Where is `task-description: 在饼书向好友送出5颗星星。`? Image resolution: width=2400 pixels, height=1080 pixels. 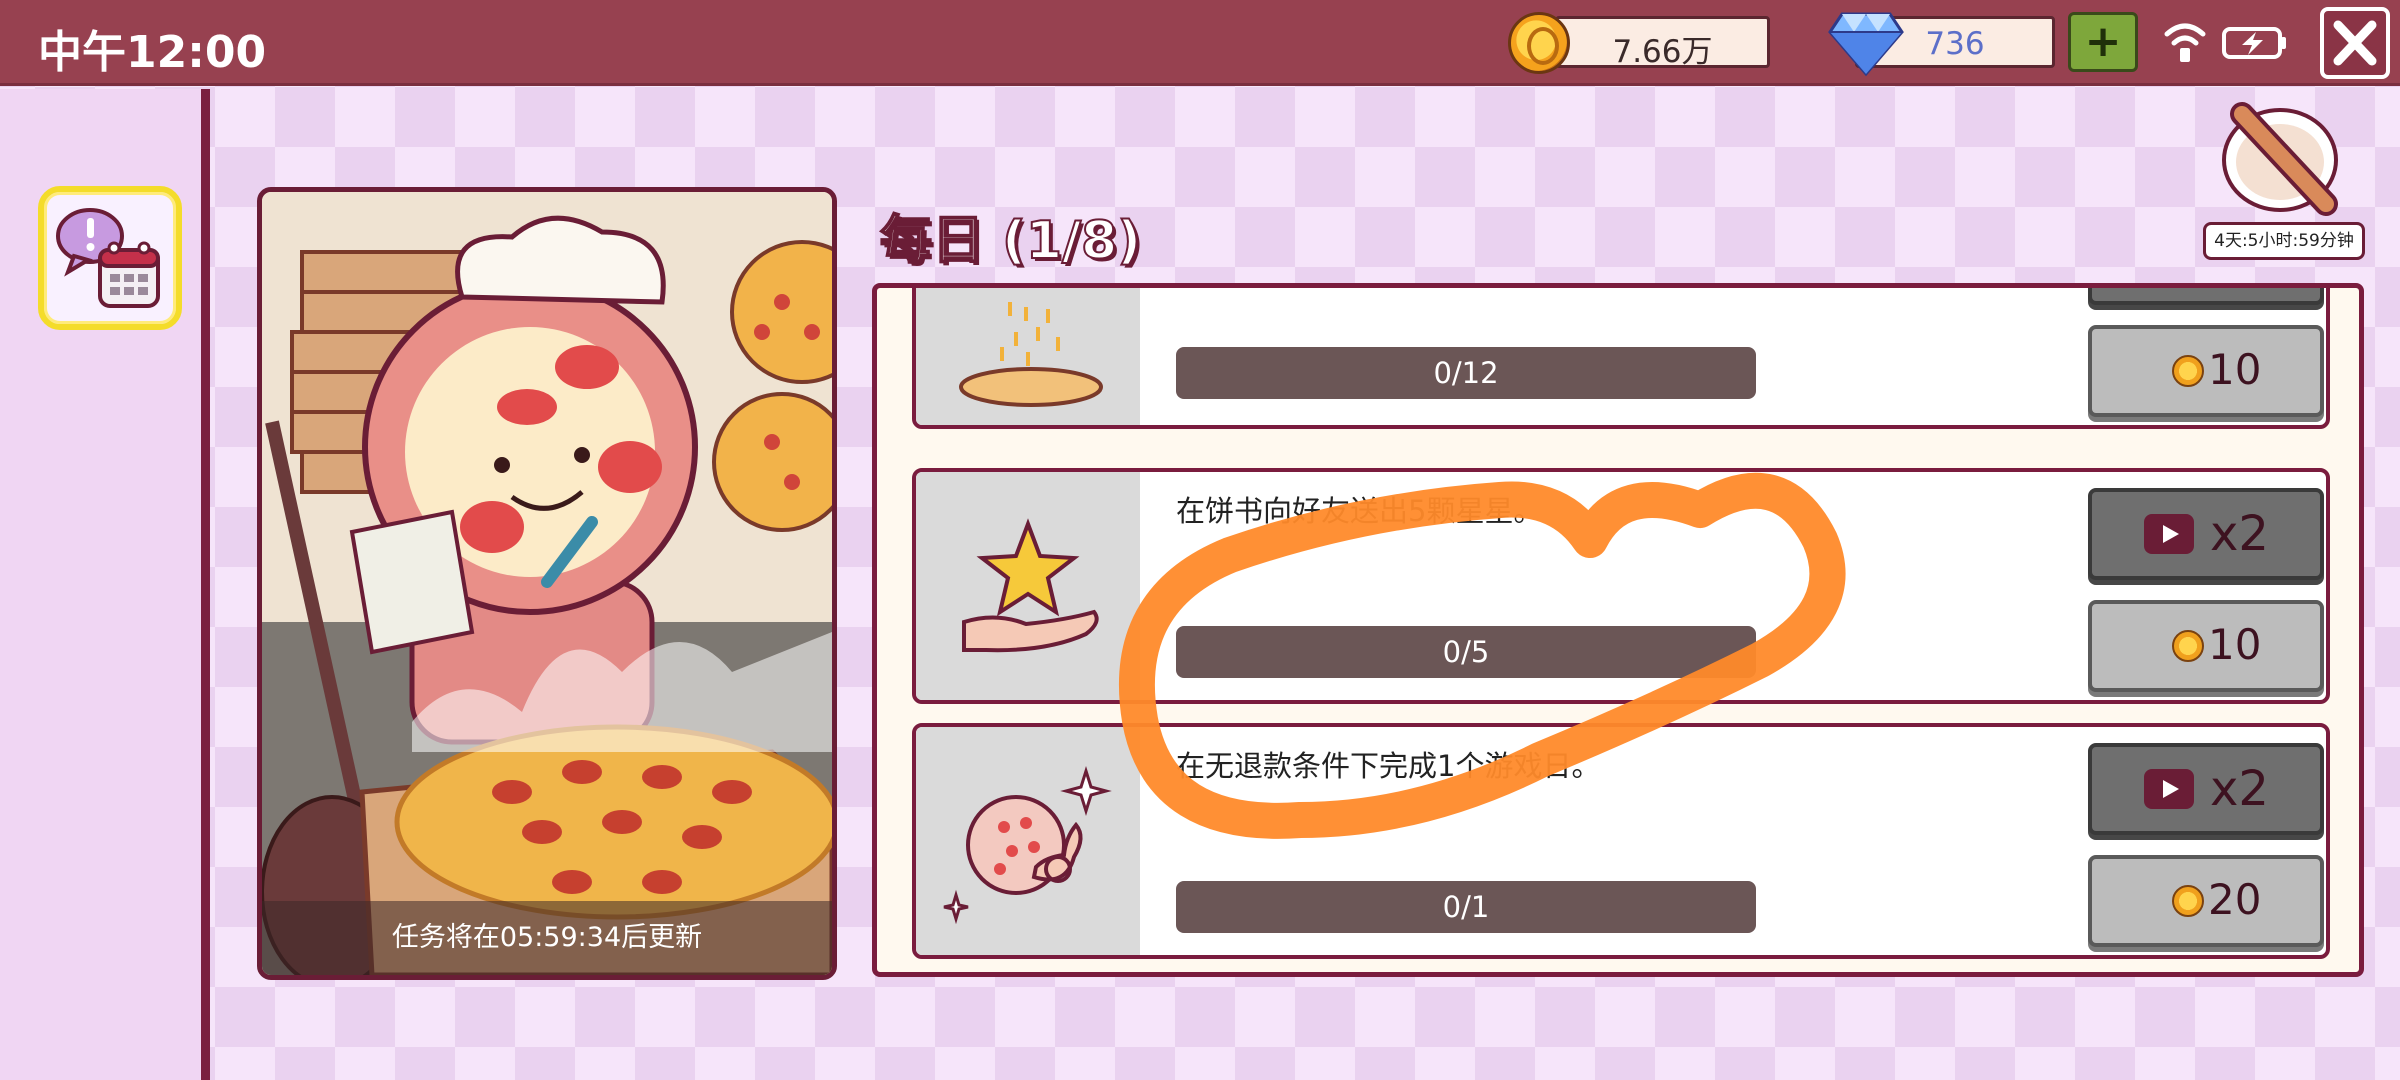
task-description: 在饼书向好友送出5颗星星。 is located at coordinates (1359, 511).